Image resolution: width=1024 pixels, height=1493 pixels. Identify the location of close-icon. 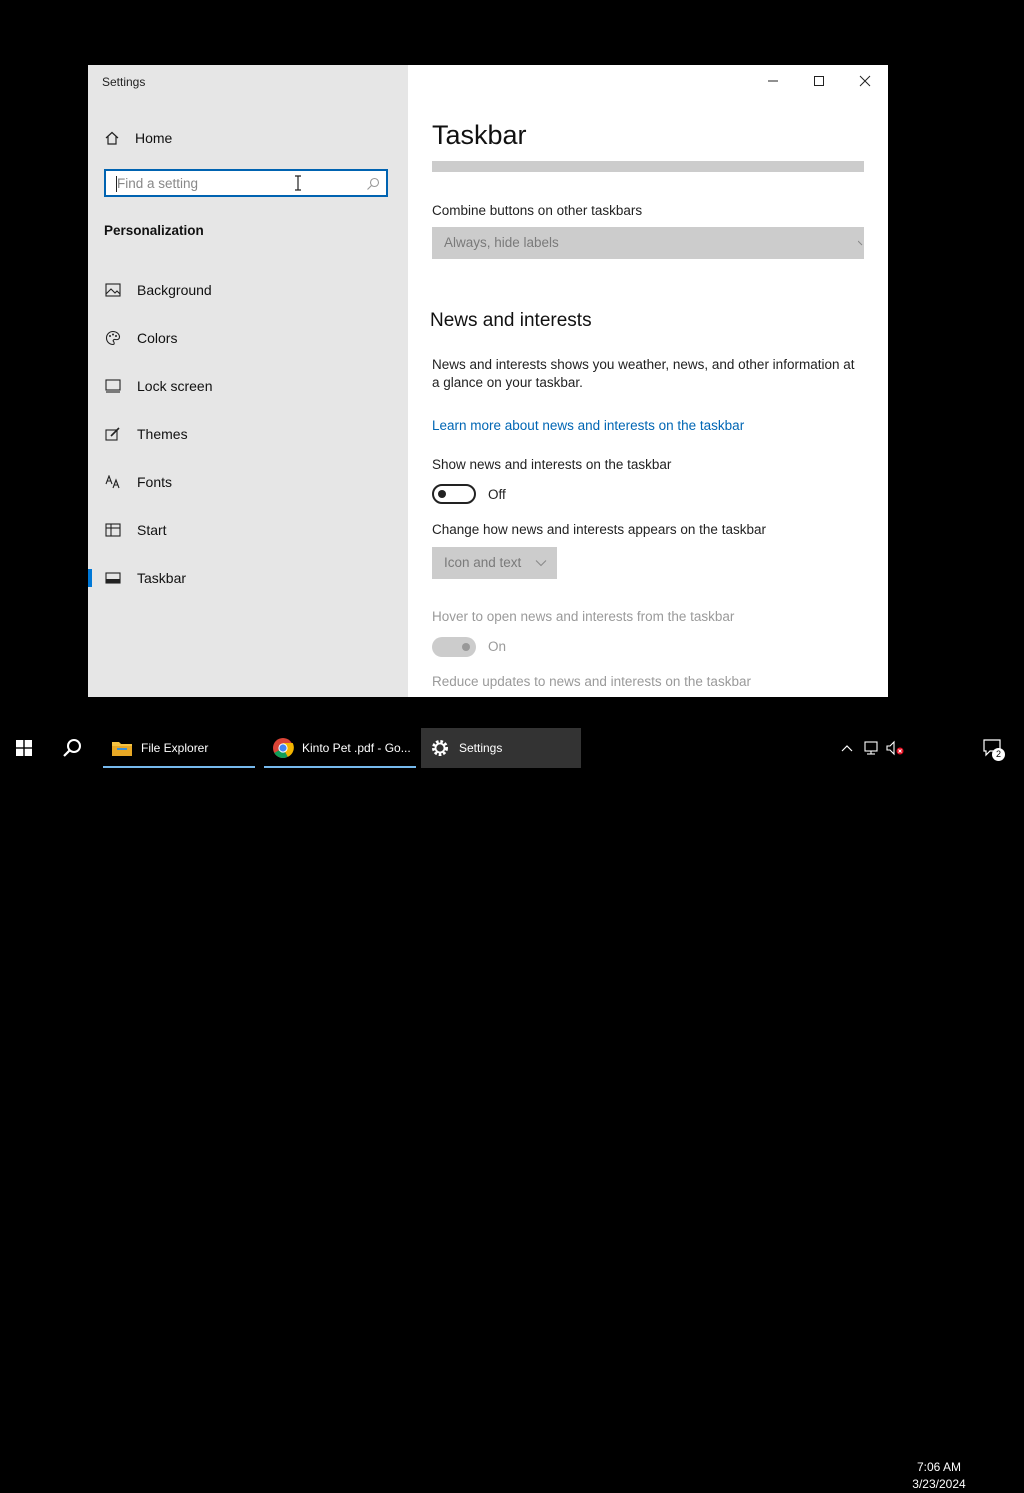
(865, 81).